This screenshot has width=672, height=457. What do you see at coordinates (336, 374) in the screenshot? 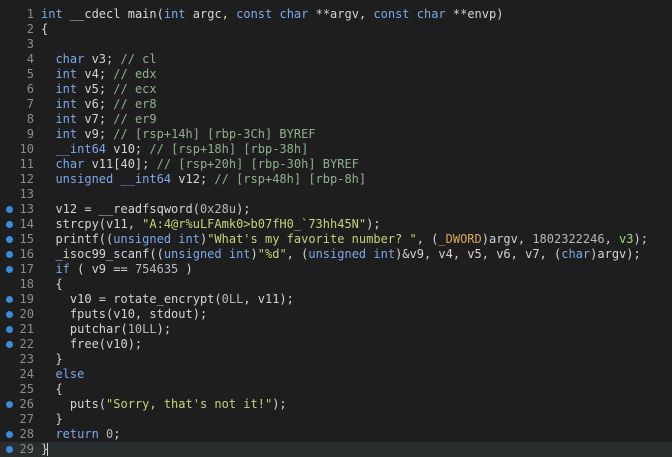
I see `code-line: 24 else` at bounding box center [336, 374].